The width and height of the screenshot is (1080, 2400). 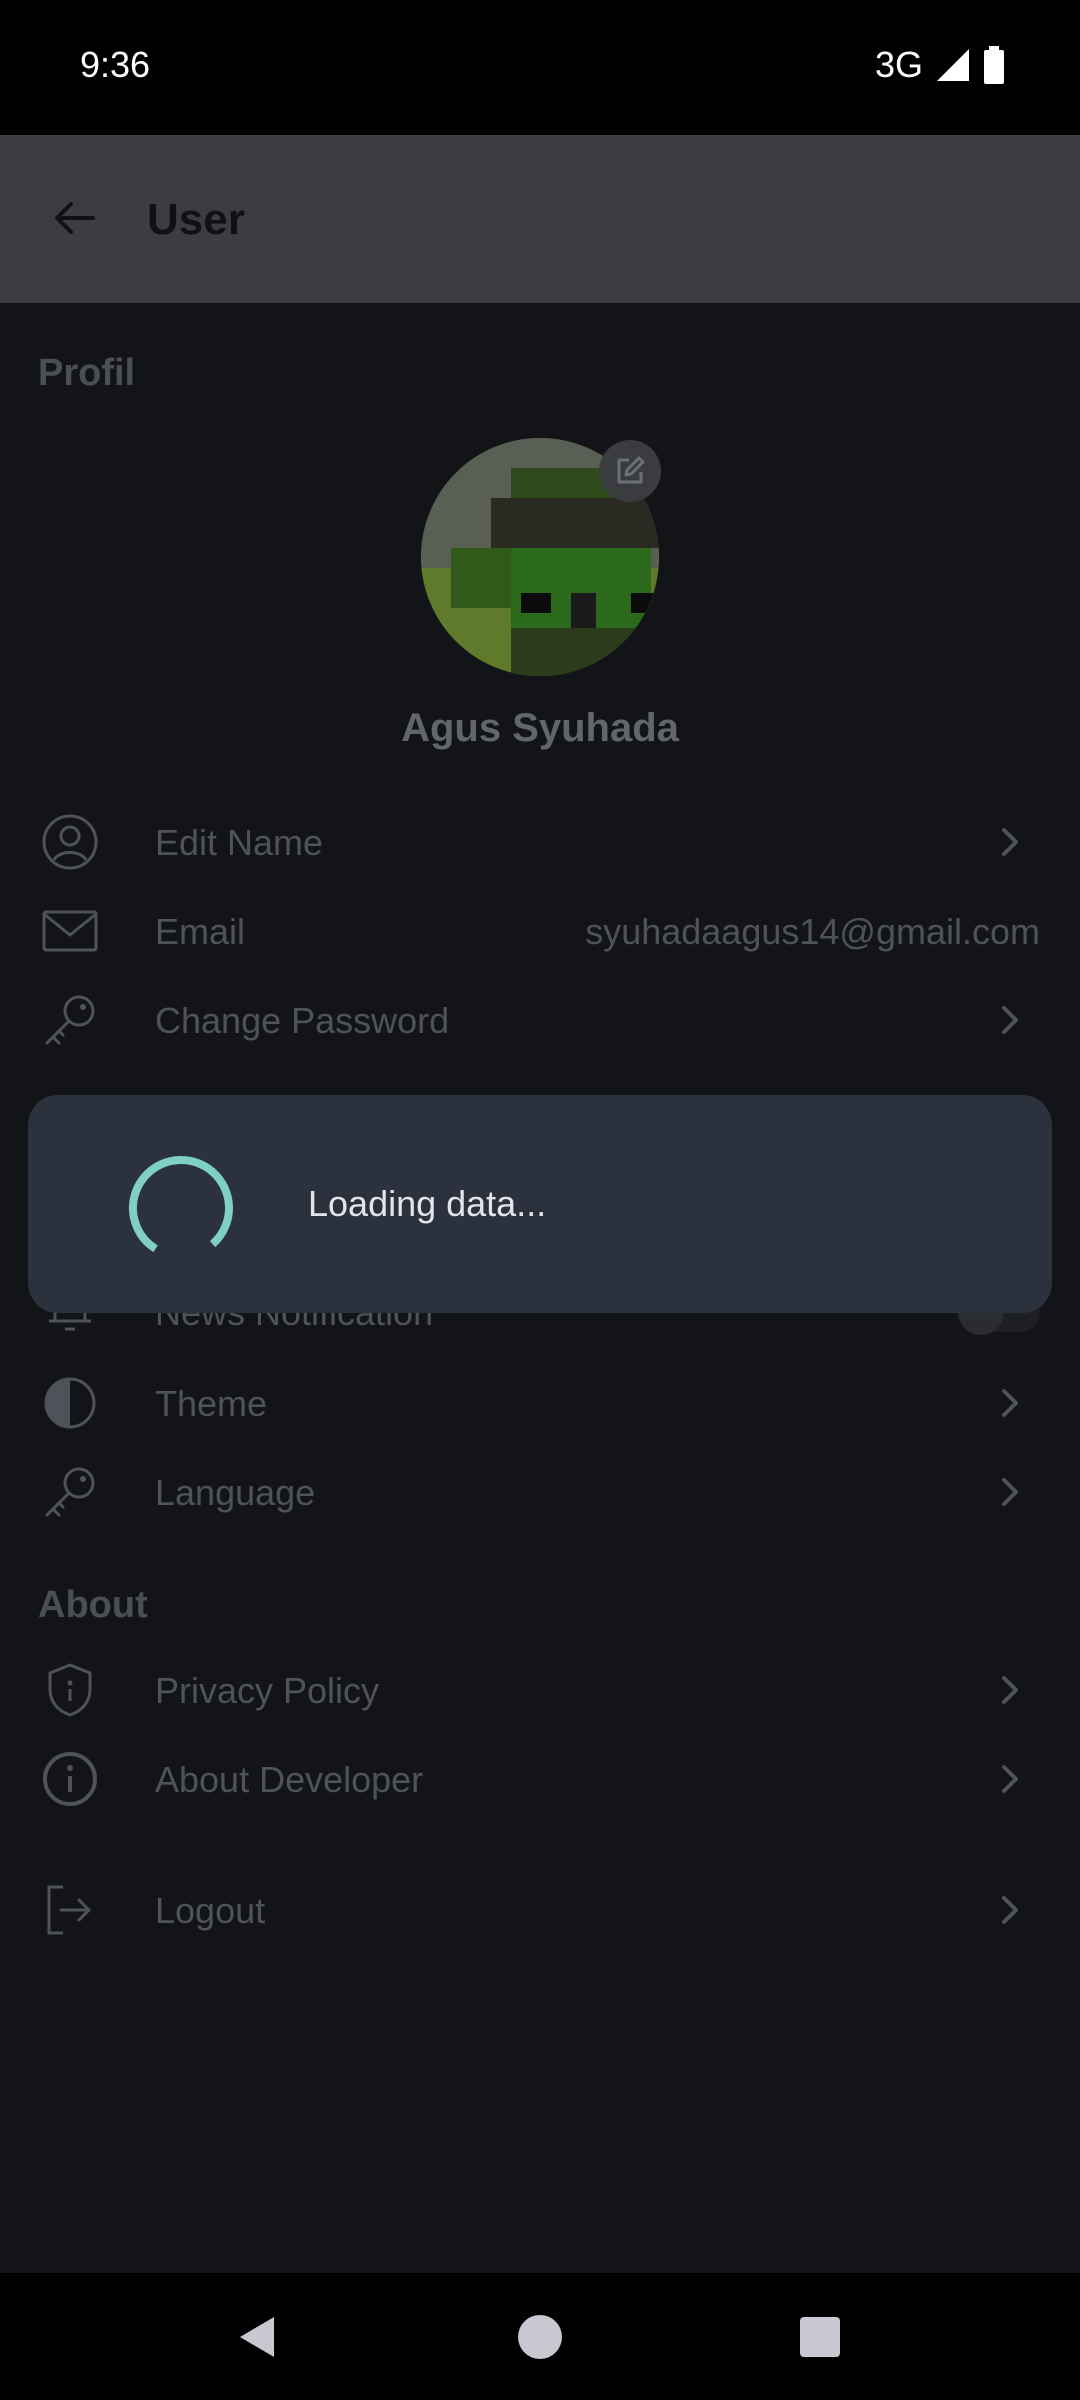 I want to click on loading-spinner-icon, so click(x=181, y=1208).